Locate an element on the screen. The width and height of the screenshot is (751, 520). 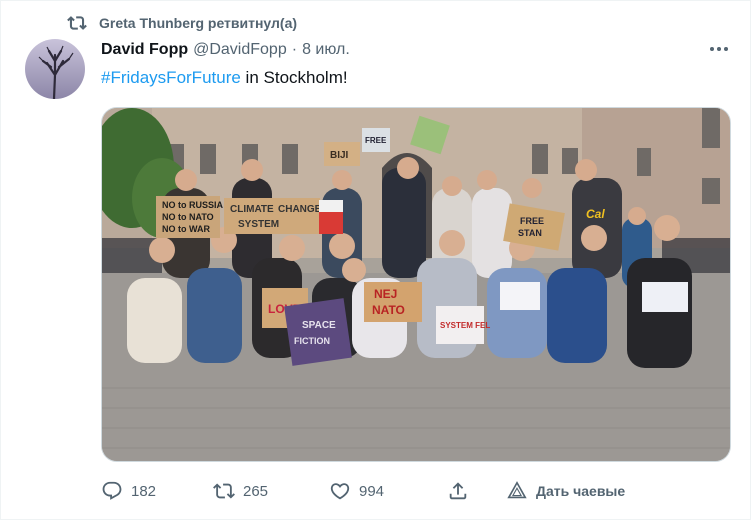
sign-nej-nato: NEJ NATO is located at coordinates (393, 302).